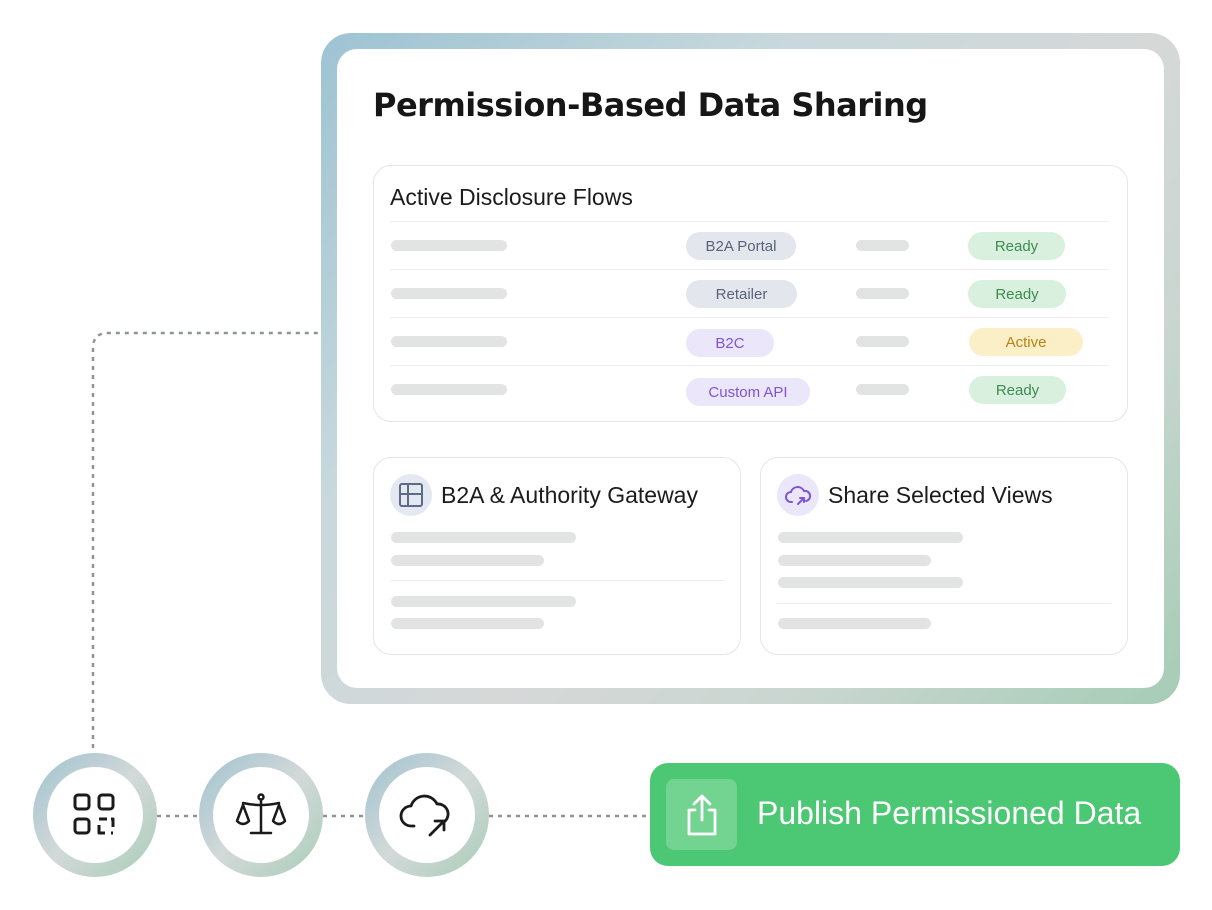 Image resolution: width=1212 pixels, height=910 pixels. I want to click on channel-badge: B2C, so click(730, 343).